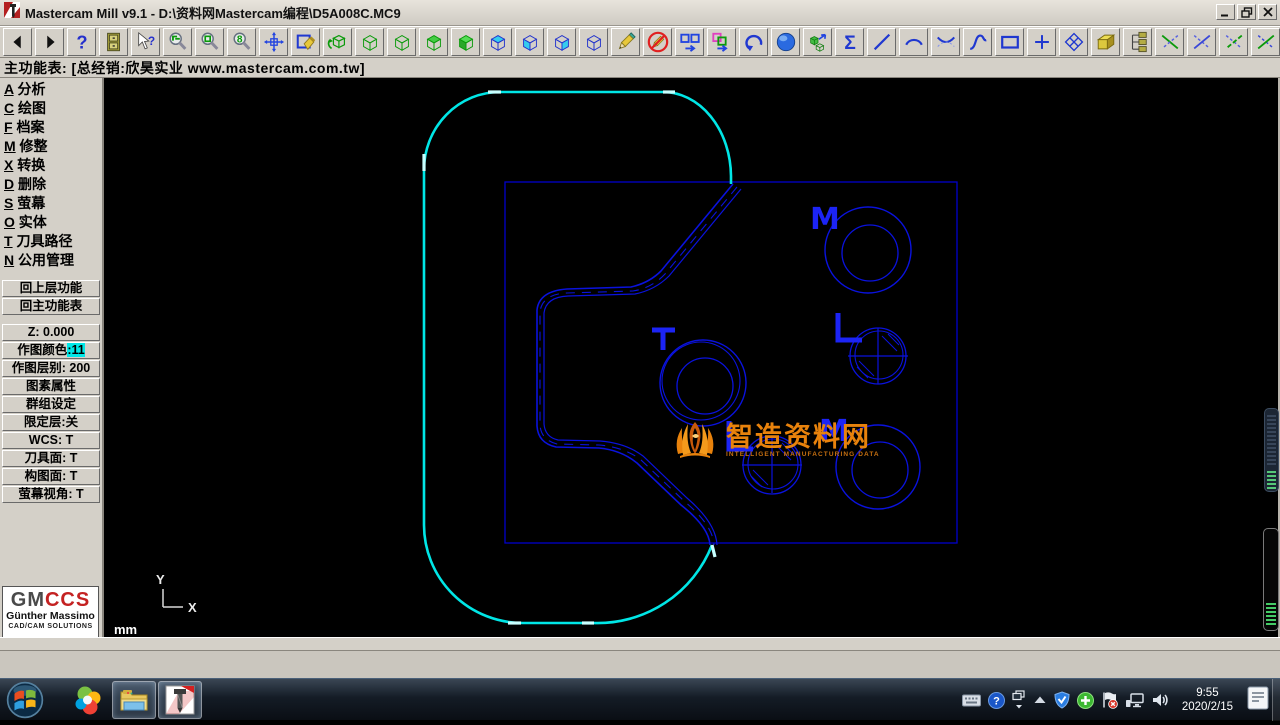  I want to click on spline-button, so click(977, 42).